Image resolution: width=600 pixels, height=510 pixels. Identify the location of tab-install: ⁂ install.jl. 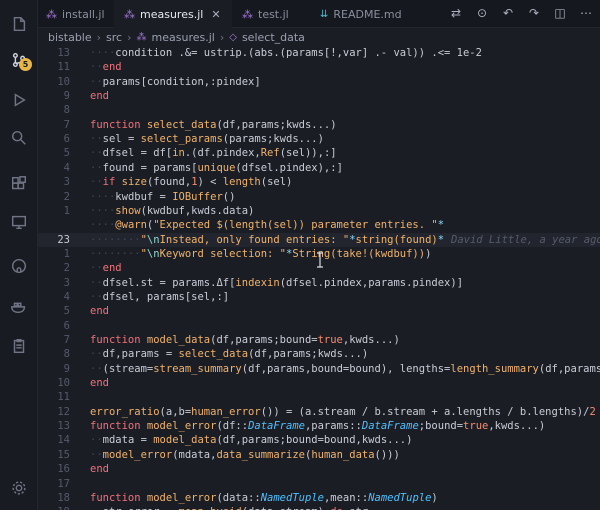
(76, 14).